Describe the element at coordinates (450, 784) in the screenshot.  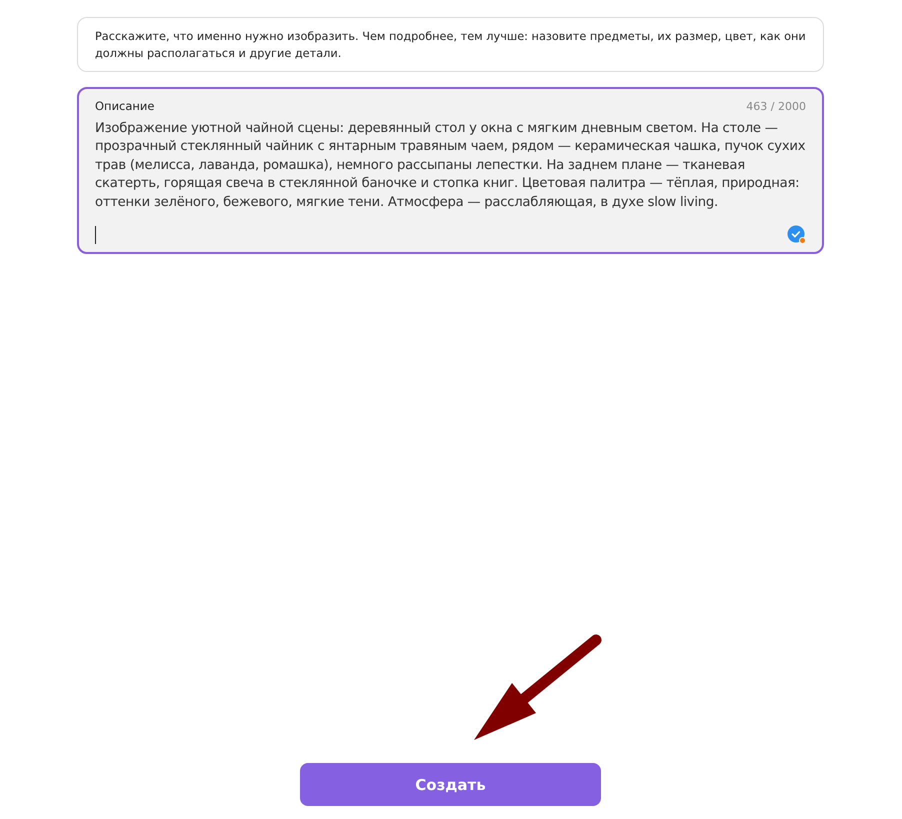
I see `create-button: Создать` at that location.